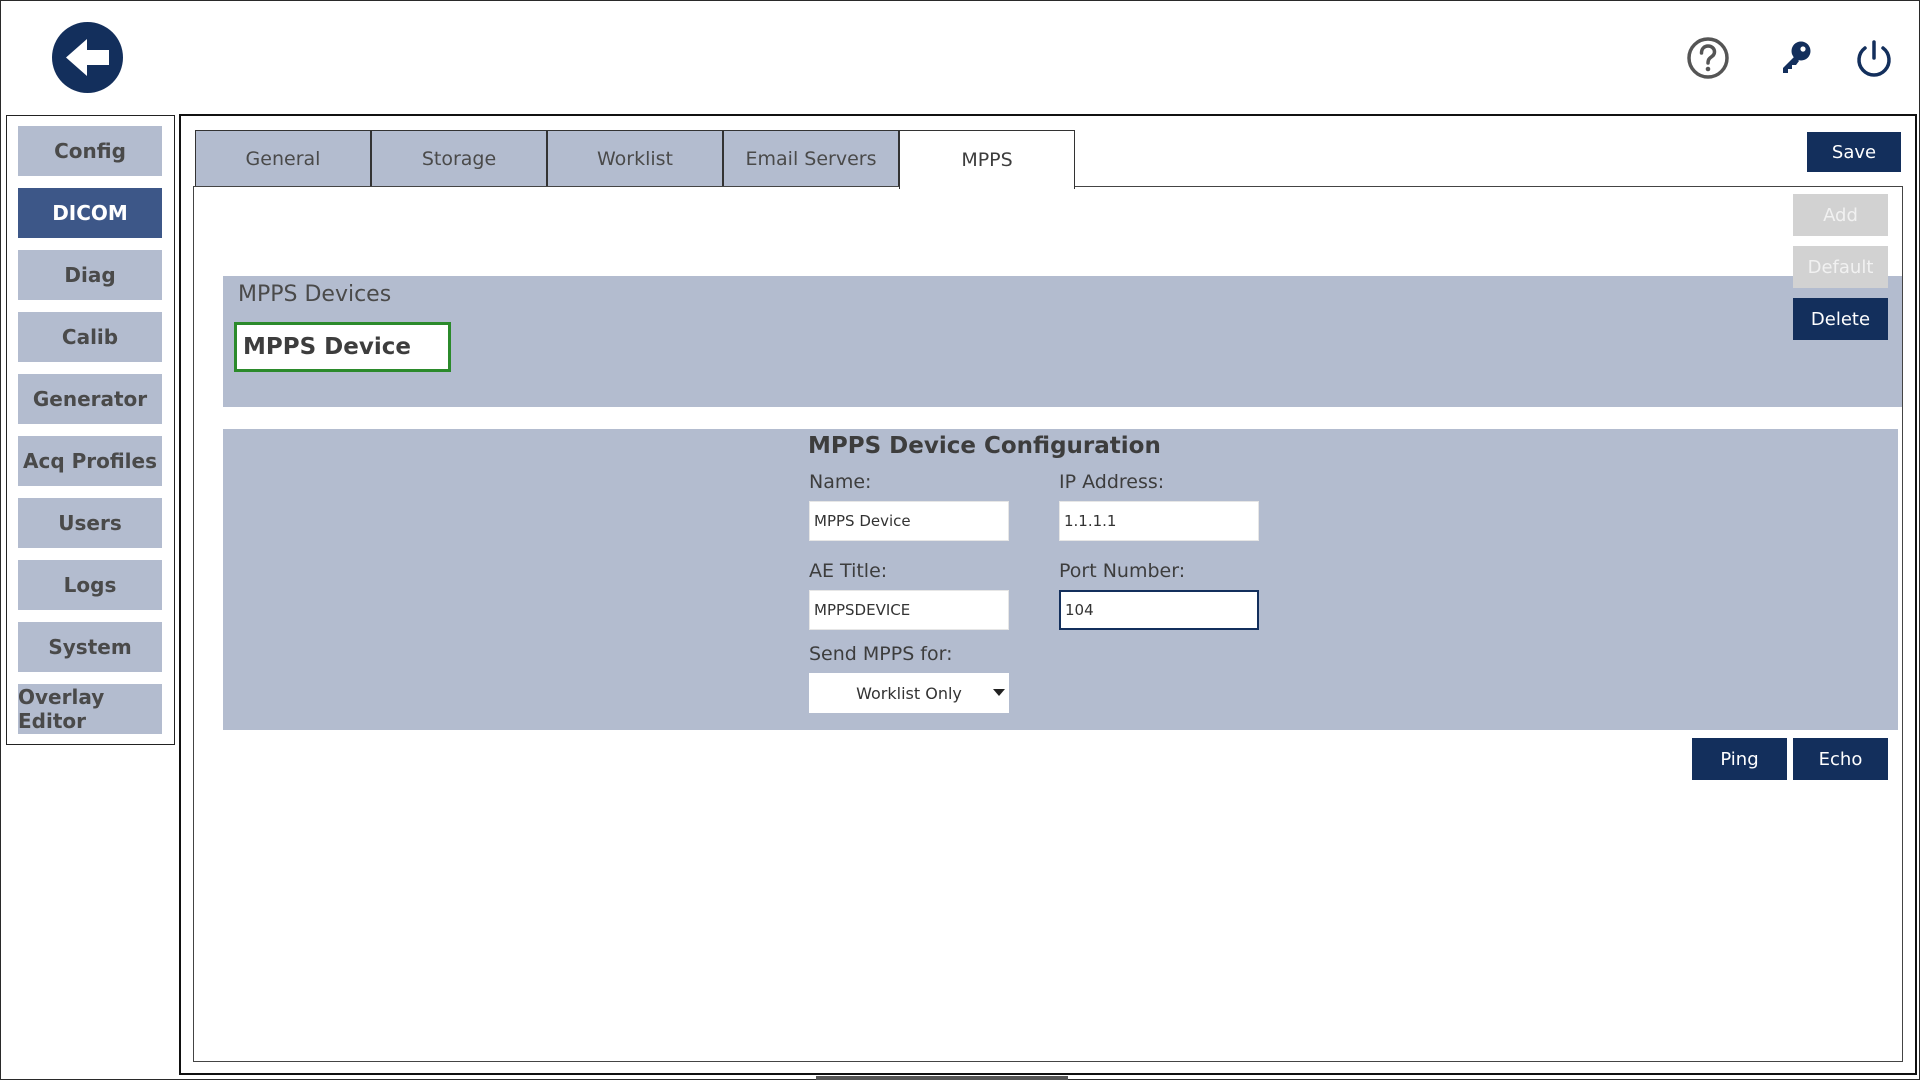  What do you see at coordinates (315, 294) in the screenshot?
I see `devices-title: MPPS Devices` at bounding box center [315, 294].